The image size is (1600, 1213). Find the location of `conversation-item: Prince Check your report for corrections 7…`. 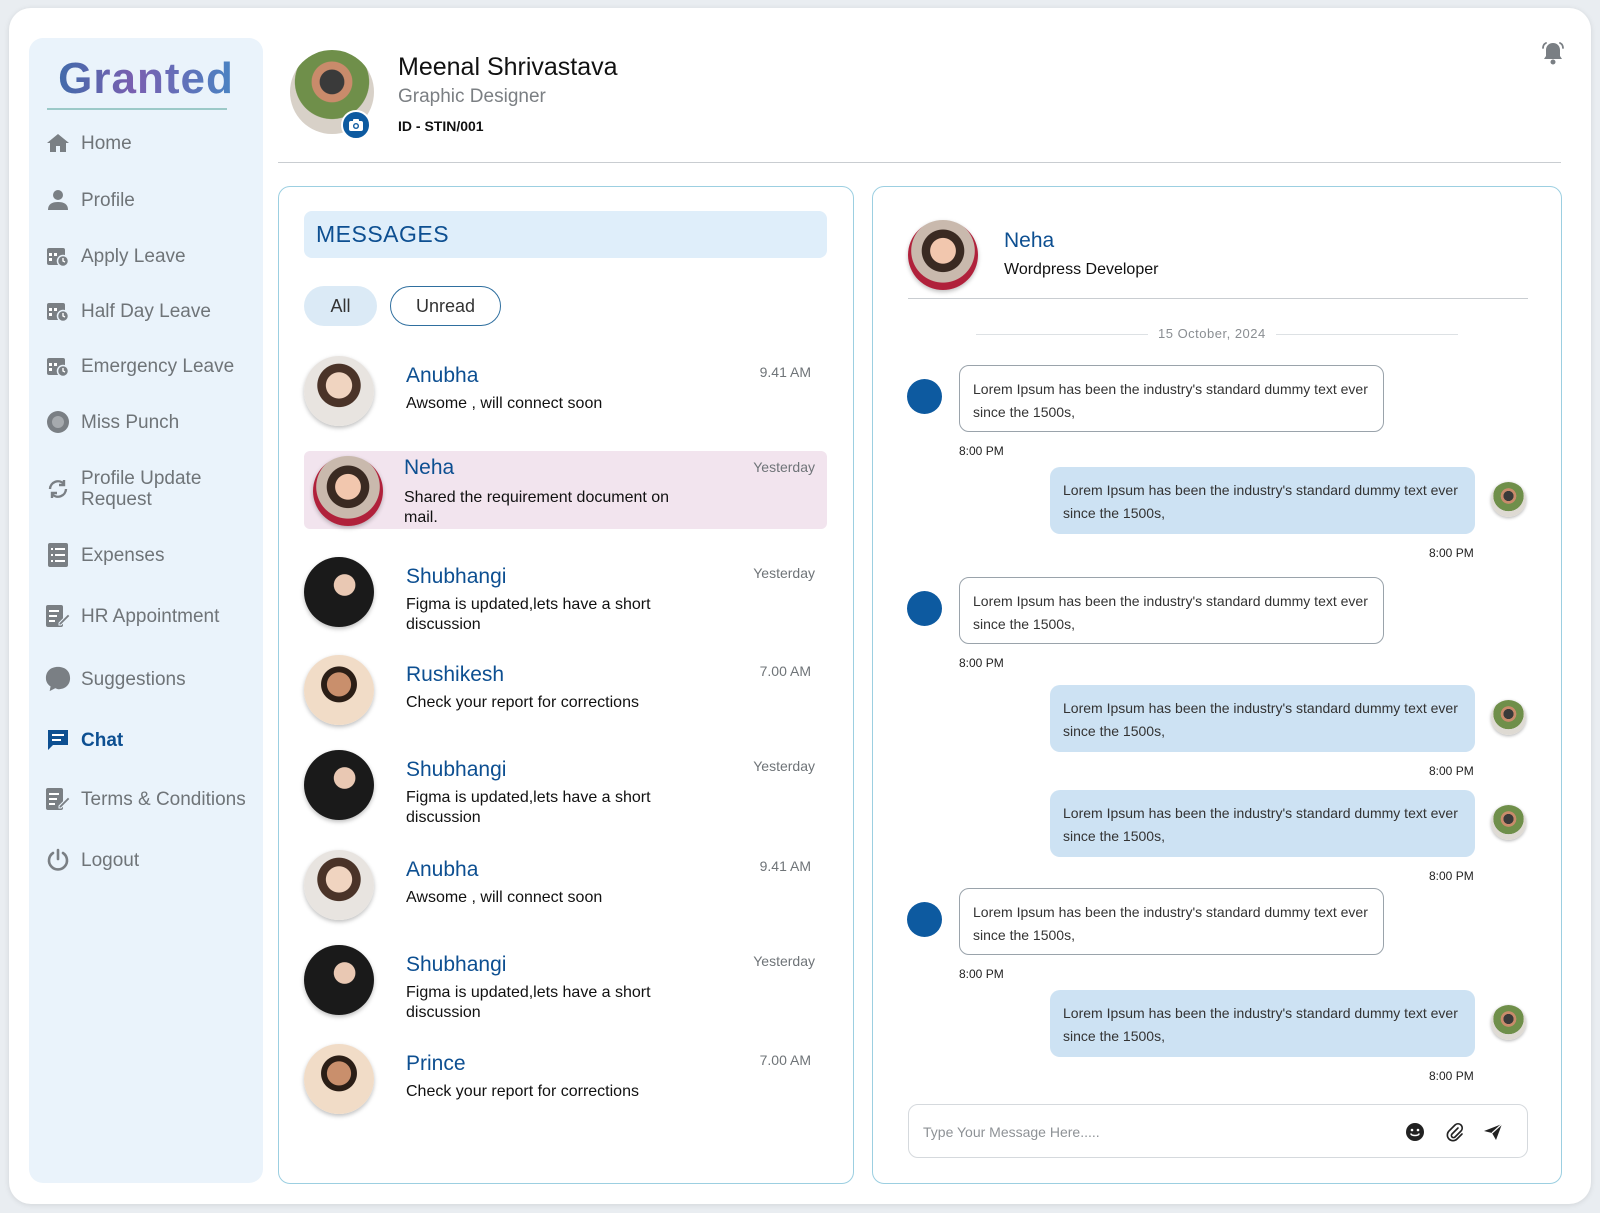

conversation-item: Prince Check your report for corrections 7… is located at coordinates (565, 1079).